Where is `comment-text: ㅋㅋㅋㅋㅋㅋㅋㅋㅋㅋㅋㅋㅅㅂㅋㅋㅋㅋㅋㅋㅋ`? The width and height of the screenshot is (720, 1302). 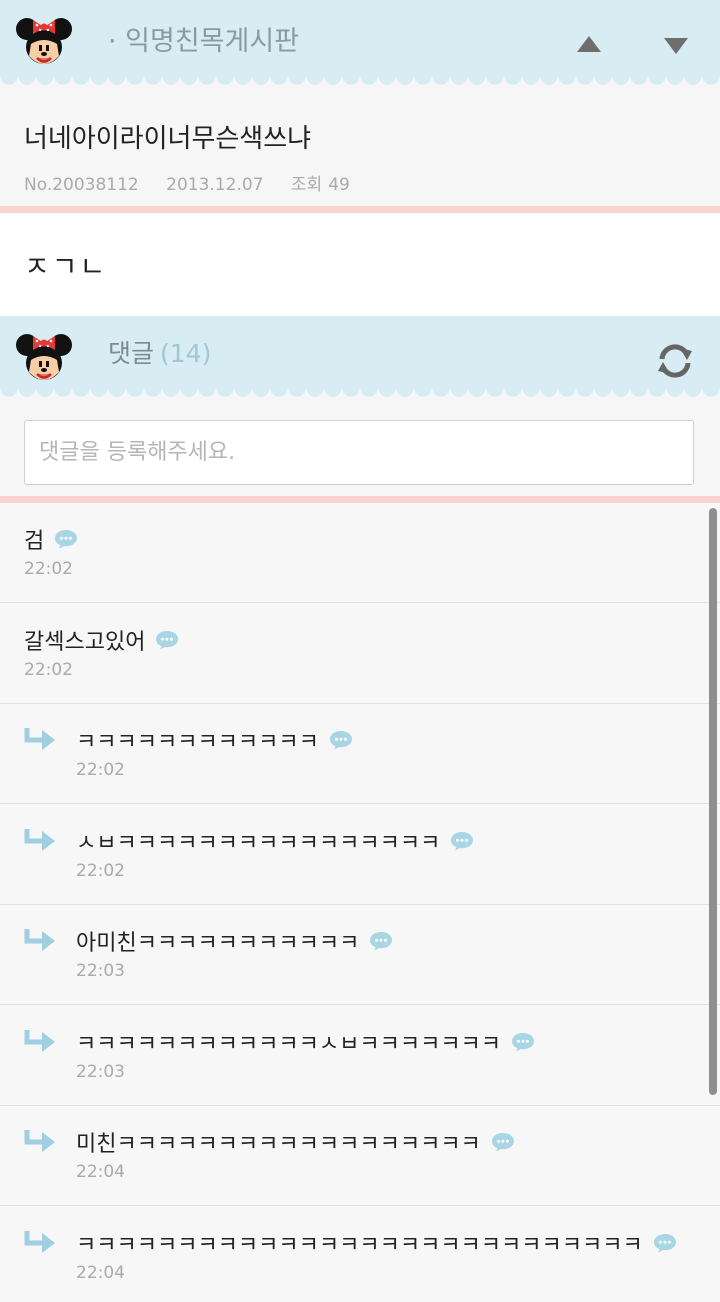 comment-text: ㅋㅋㅋㅋㅋㅋㅋㅋㅋㅋㅋㅋㅅㅂㅋㅋㅋㅋㅋㅋㅋ is located at coordinates (289, 1044).